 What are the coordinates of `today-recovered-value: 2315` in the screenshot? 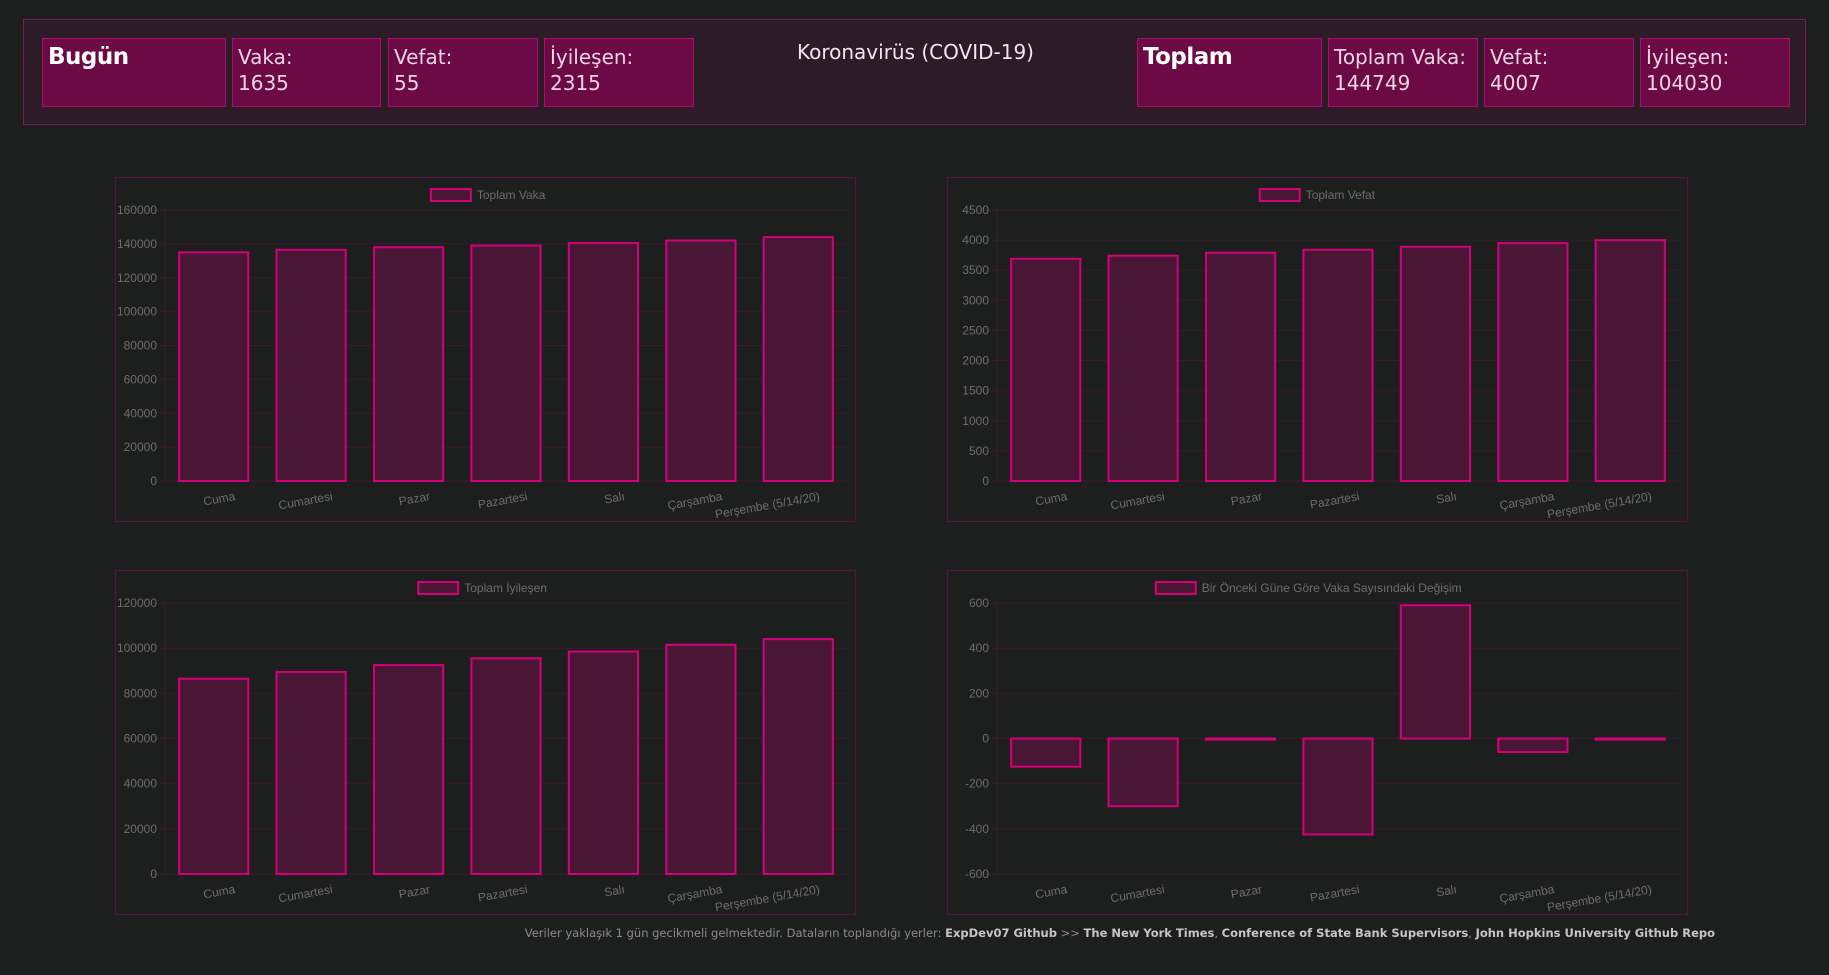 It's located at (575, 83).